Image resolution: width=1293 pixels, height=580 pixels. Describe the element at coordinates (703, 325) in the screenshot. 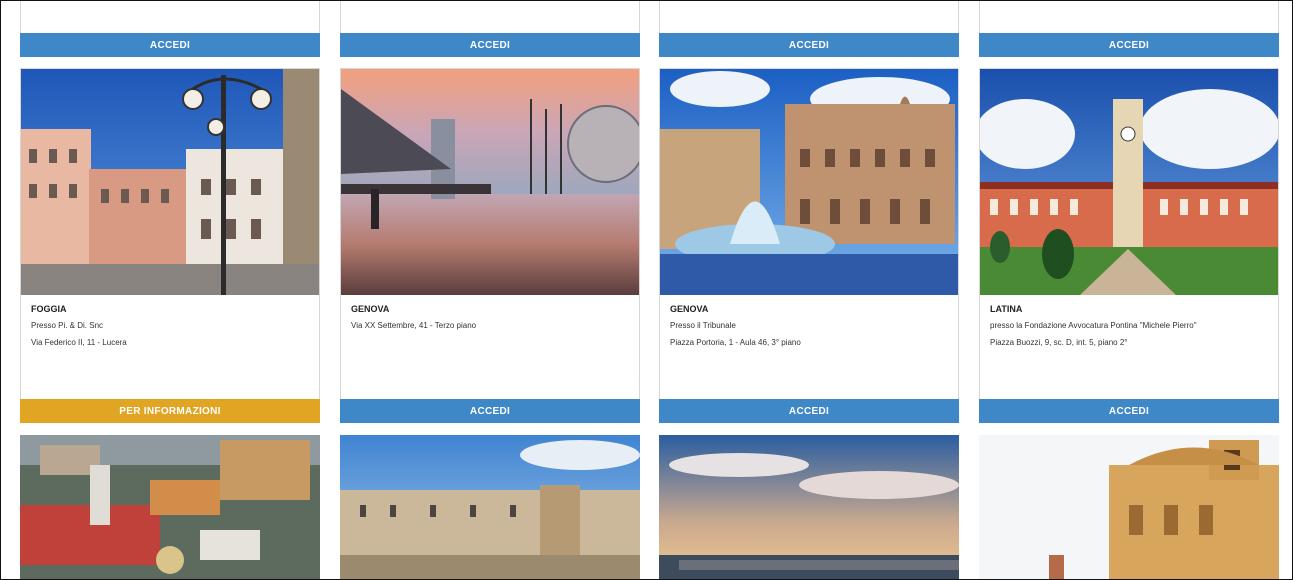

I see `address-line: Presso il Tribunale` at that location.